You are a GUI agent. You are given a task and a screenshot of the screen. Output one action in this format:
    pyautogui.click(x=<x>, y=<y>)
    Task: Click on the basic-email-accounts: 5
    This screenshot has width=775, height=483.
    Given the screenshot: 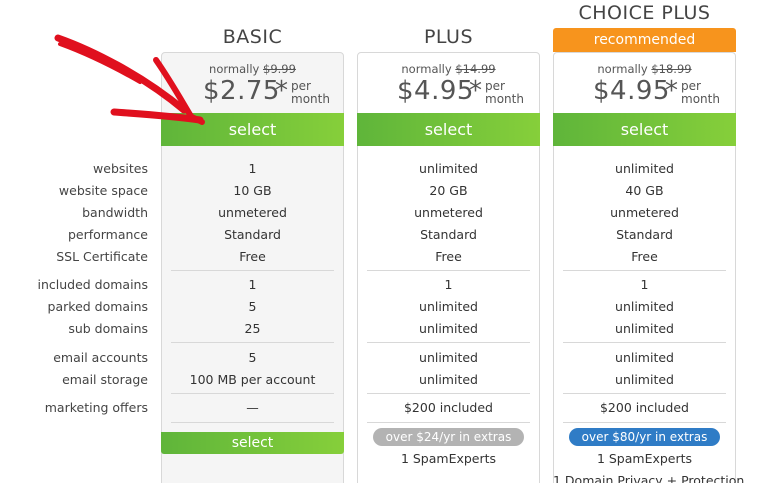 What is the action you would take?
    pyautogui.click(x=252, y=357)
    